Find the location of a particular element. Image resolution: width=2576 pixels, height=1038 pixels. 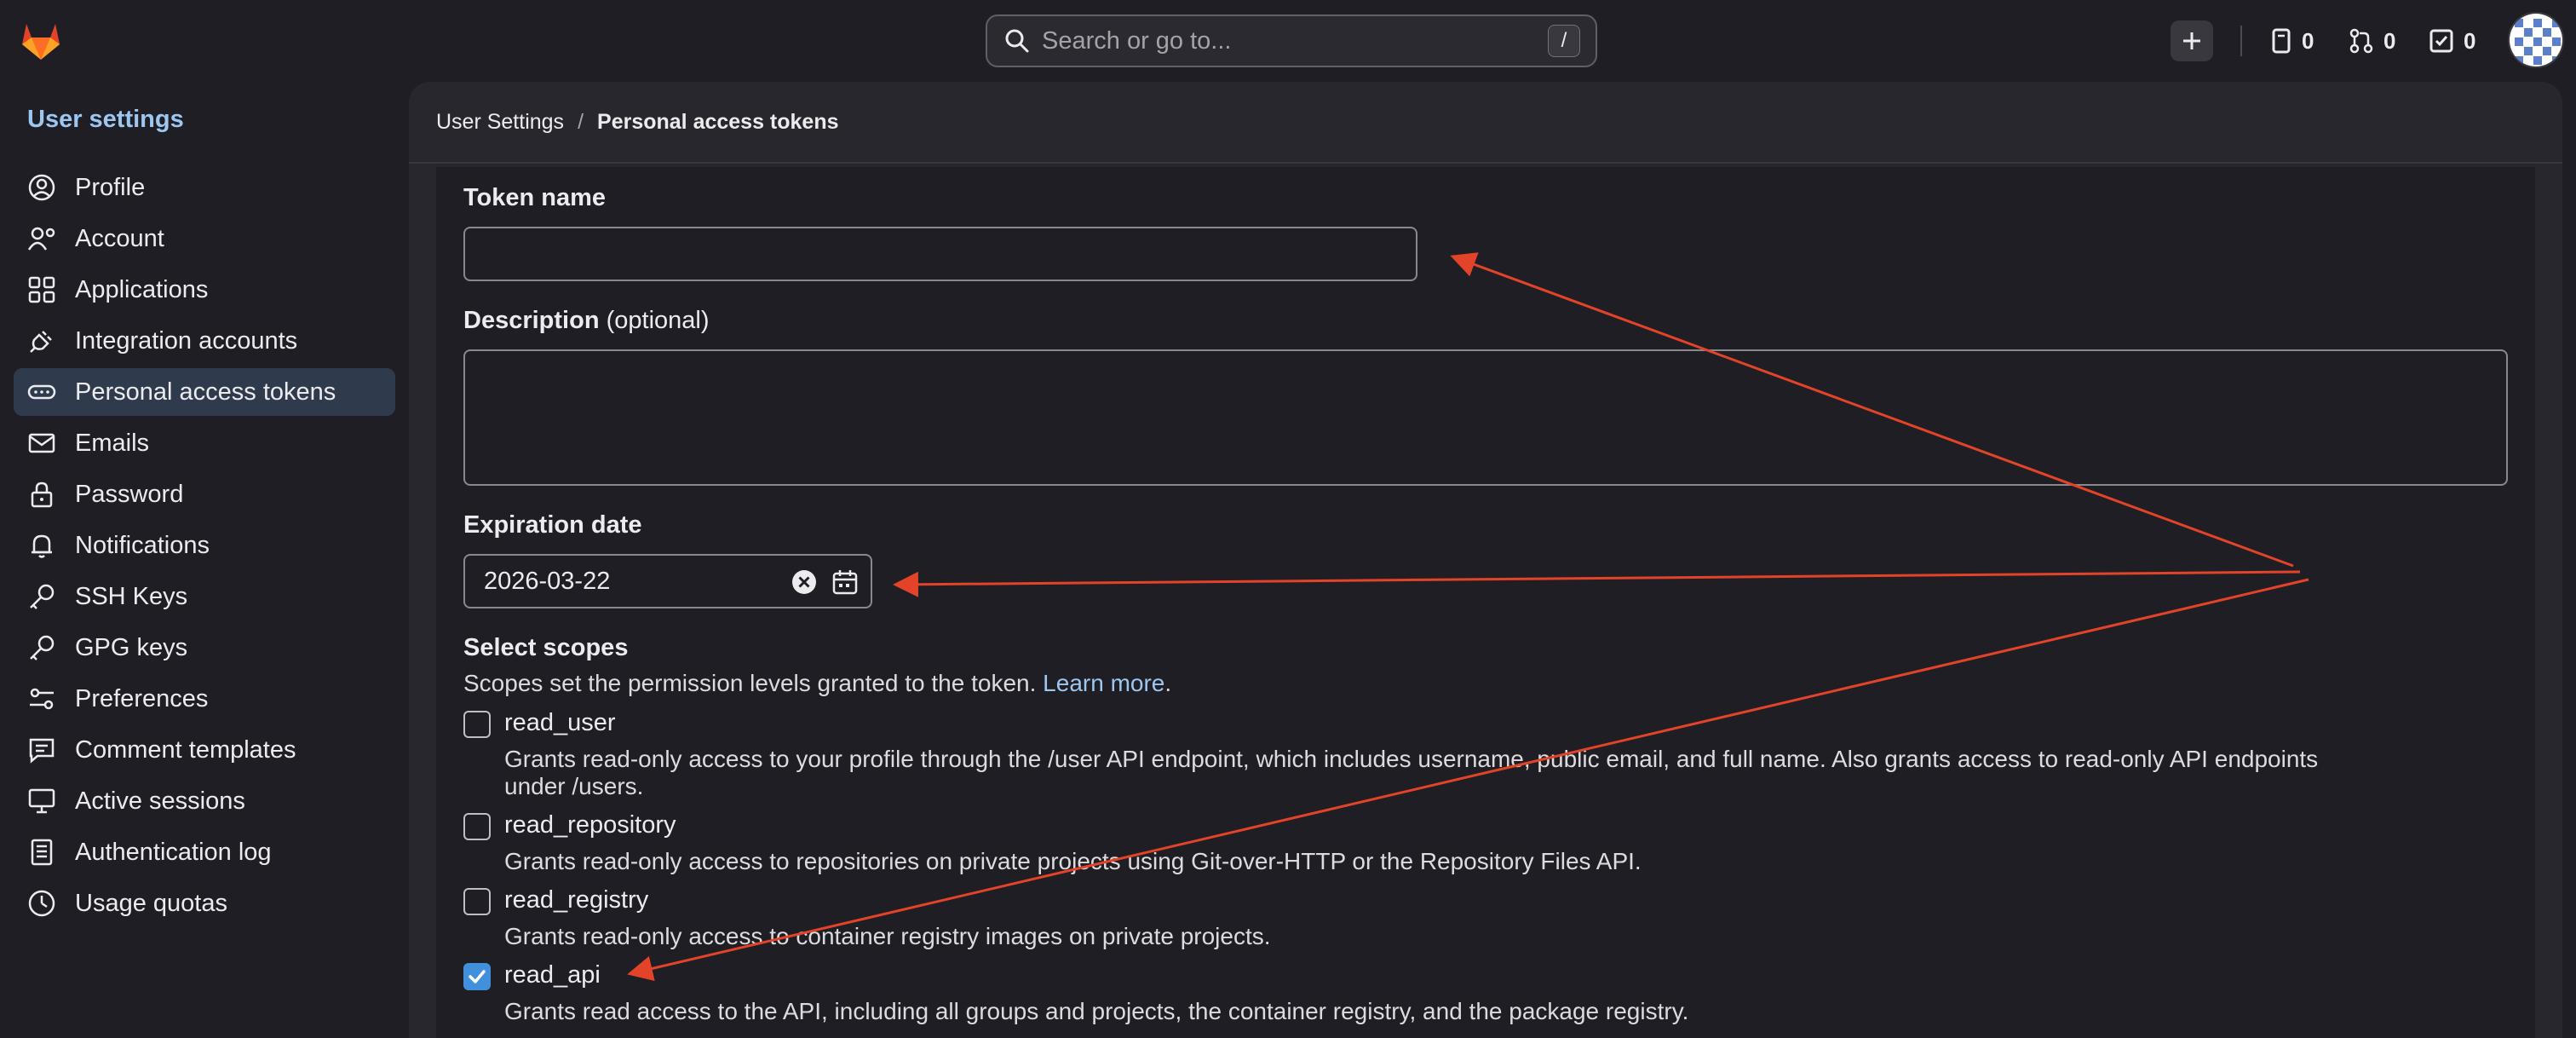

breadcrumb: User Settings / Personal access tokens is located at coordinates (1486, 123).